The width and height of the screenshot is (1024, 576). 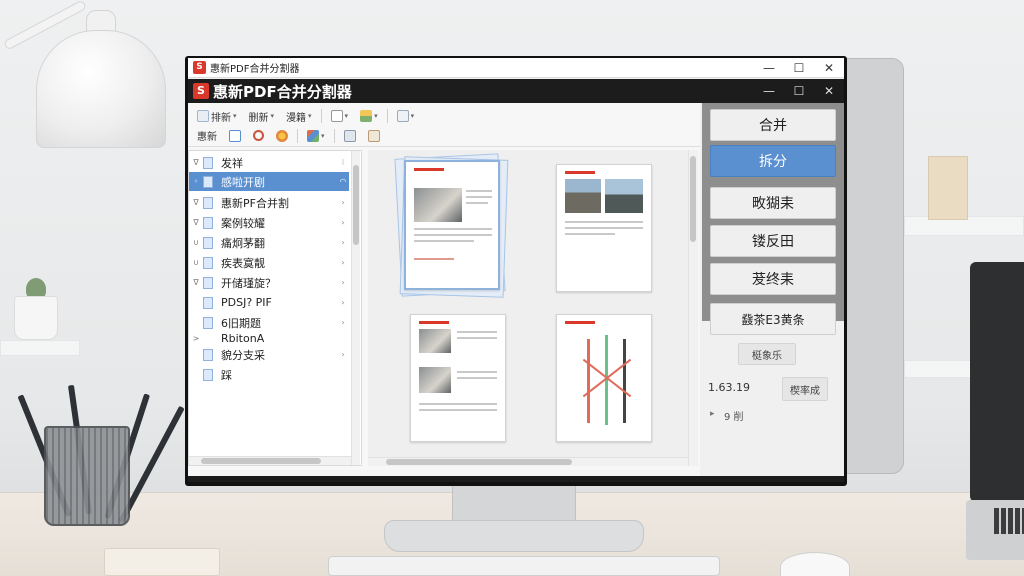 I want to click on page-header-mark, so click(x=580, y=322).